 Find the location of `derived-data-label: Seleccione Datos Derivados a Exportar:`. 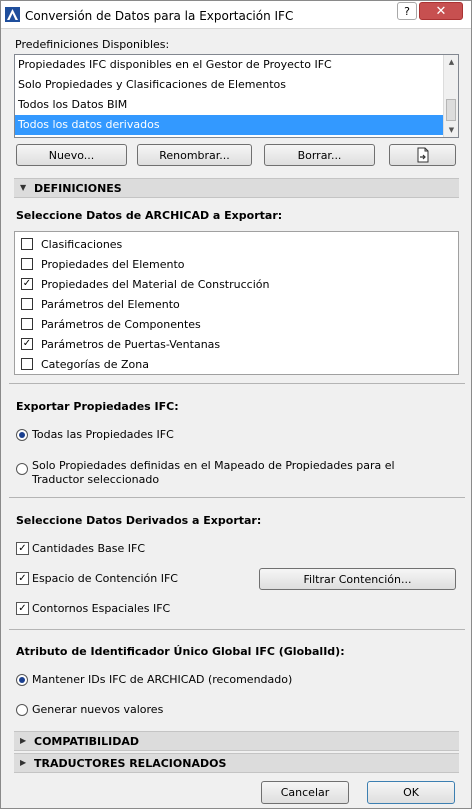

derived-data-label: Seleccione Datos Derivados a Exportar: is located at coordinates (139, 520).